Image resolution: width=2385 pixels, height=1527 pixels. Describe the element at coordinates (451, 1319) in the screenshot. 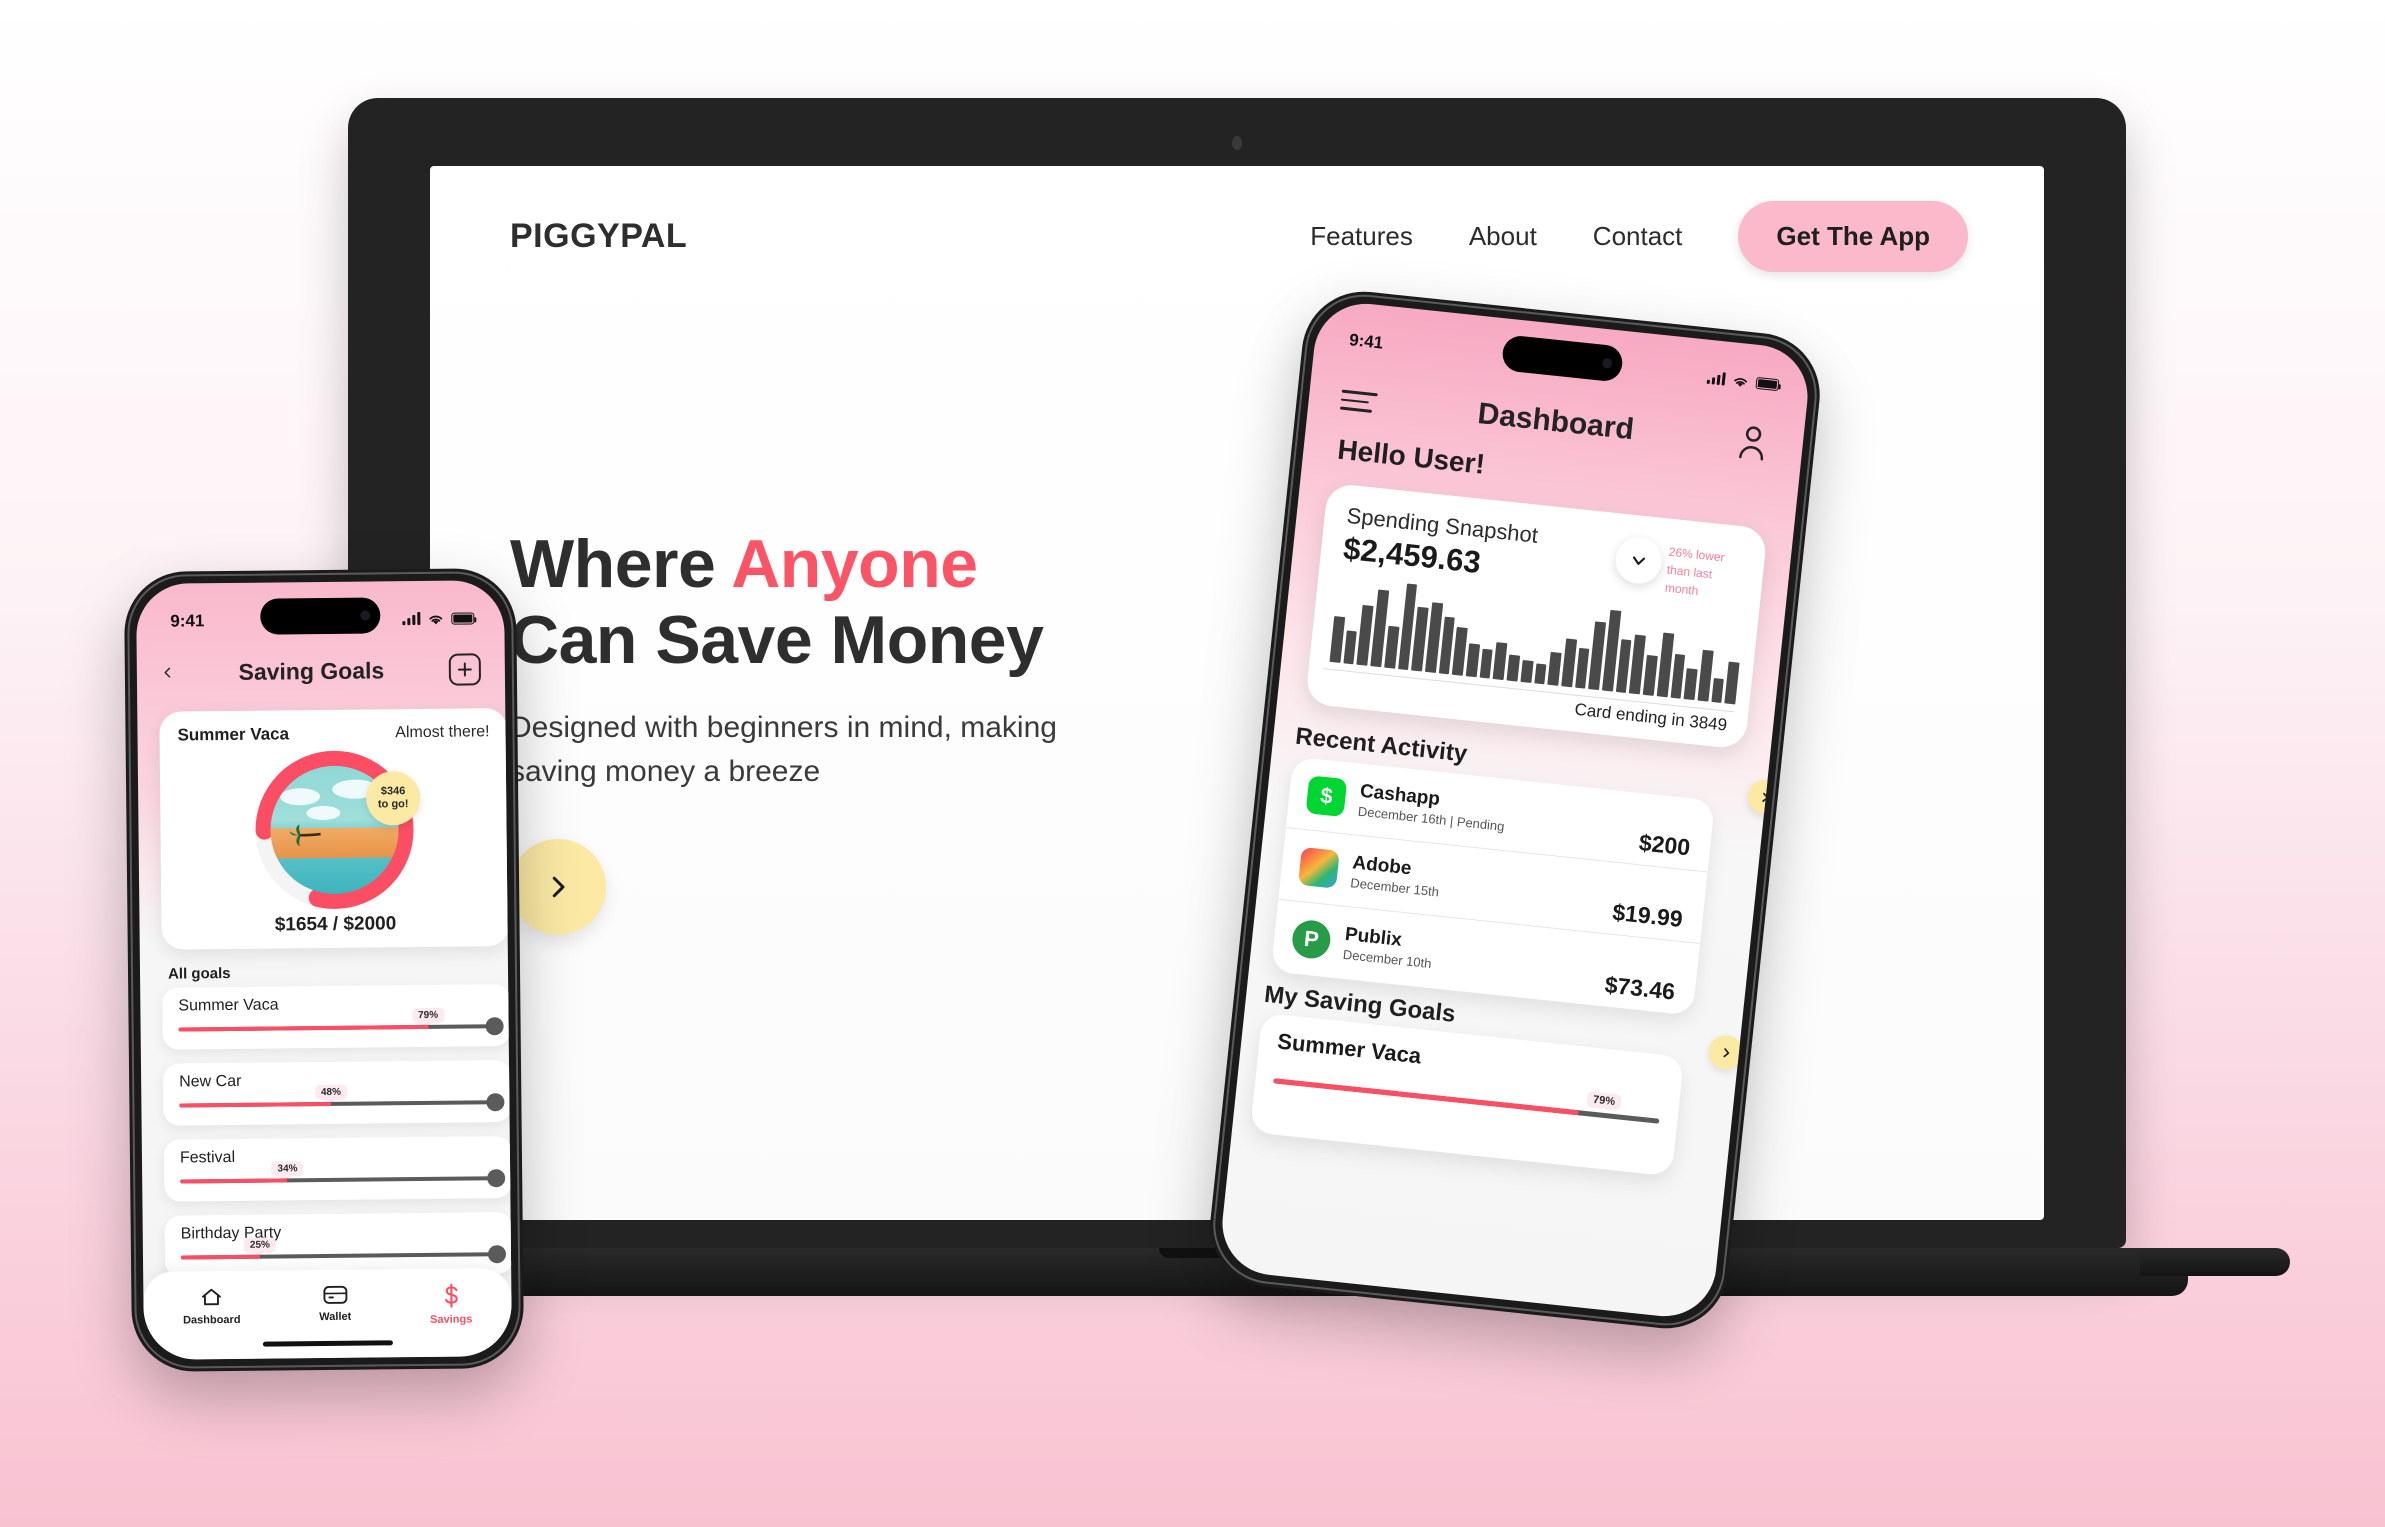

I see `tab-label: Savings` at that location.